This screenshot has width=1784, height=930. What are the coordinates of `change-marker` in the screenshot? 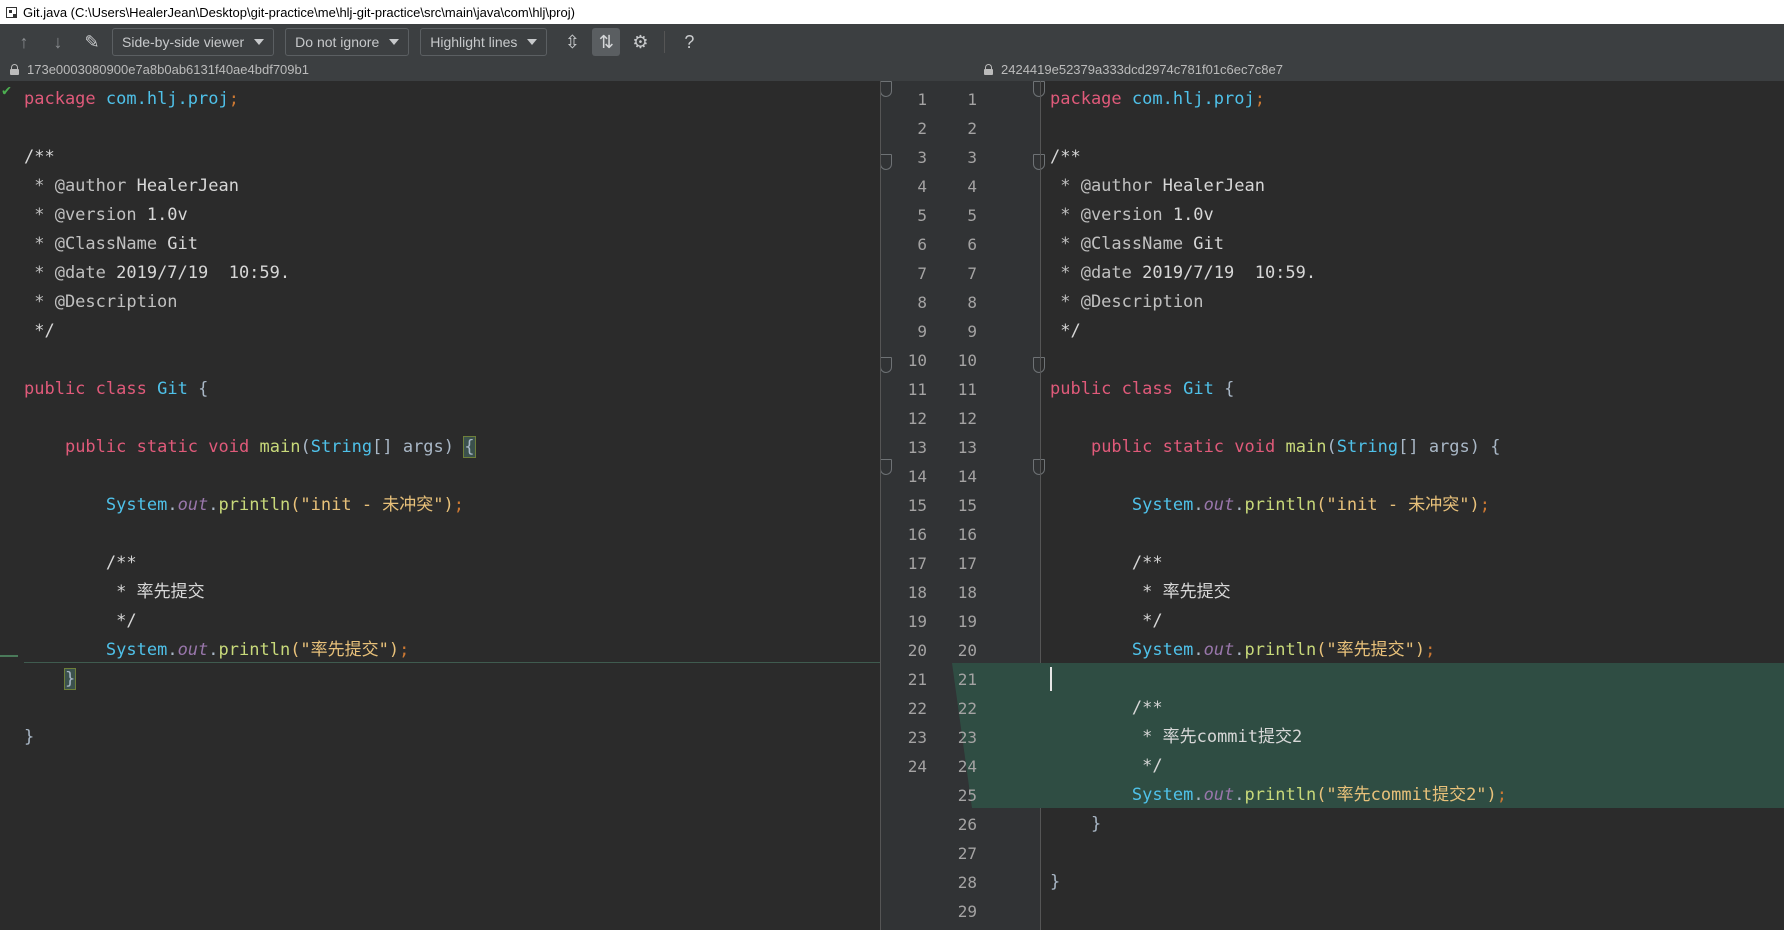 It's located at (9, 656).